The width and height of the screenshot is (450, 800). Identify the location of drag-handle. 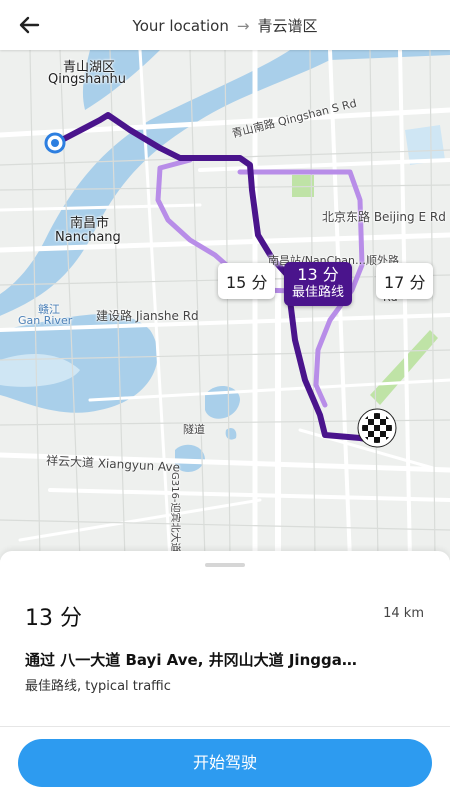
(225, 565).